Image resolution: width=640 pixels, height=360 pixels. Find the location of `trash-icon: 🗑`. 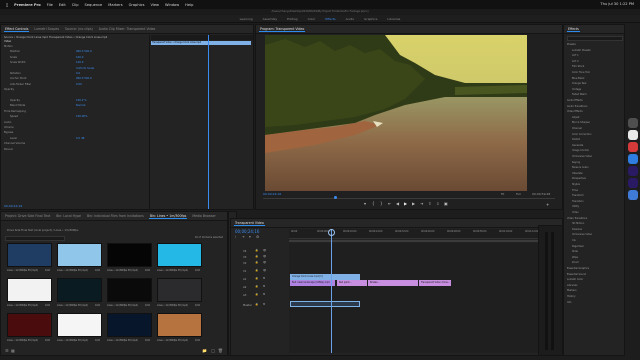

trash-icon: 🗑 is located at coordinates (220, 350).